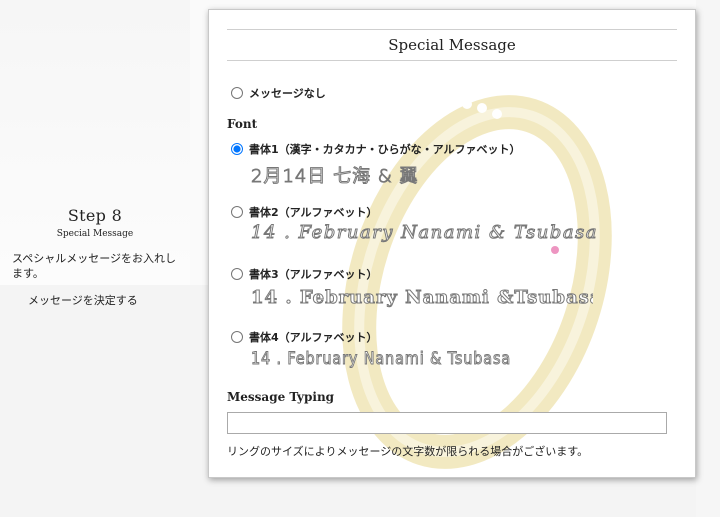 This screenshot has width=720, height=517. Describe the element at coordinates (237, 274) in the screenshot. I see `font-3-radio` at that location.